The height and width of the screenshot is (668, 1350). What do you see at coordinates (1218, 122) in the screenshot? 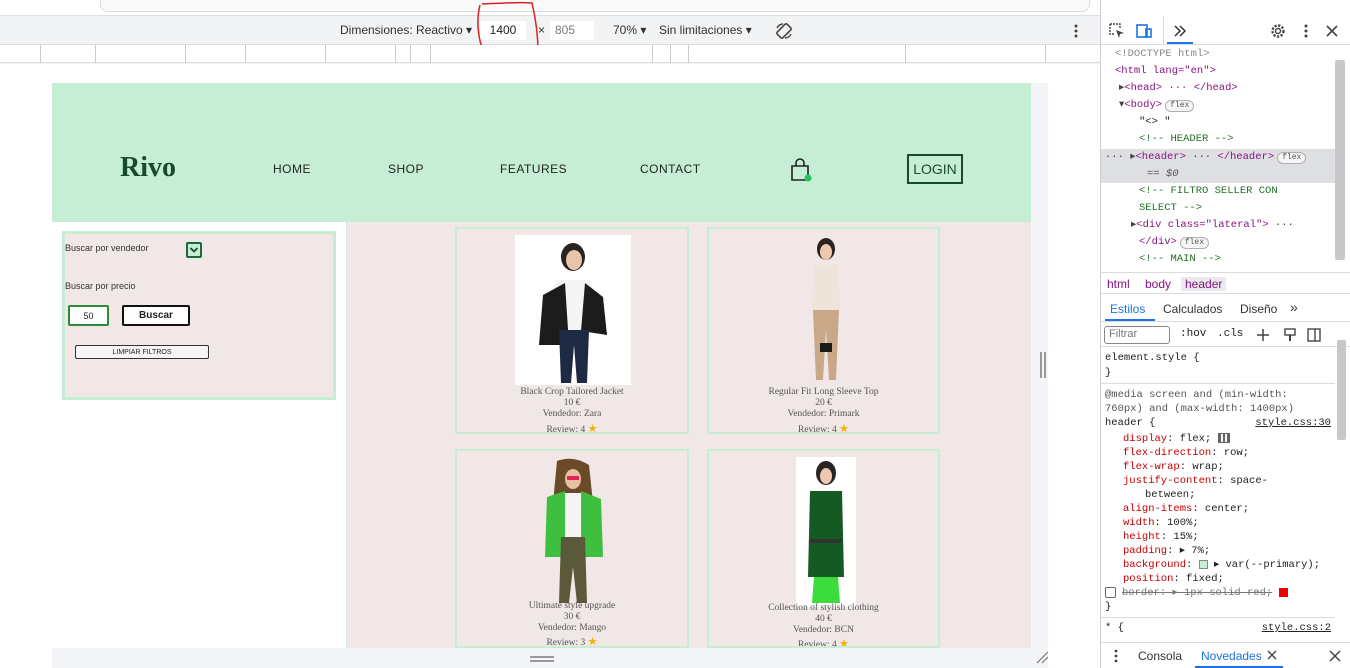
I see `dom-text-node: "<> "` at bounding box center [1218, 122].